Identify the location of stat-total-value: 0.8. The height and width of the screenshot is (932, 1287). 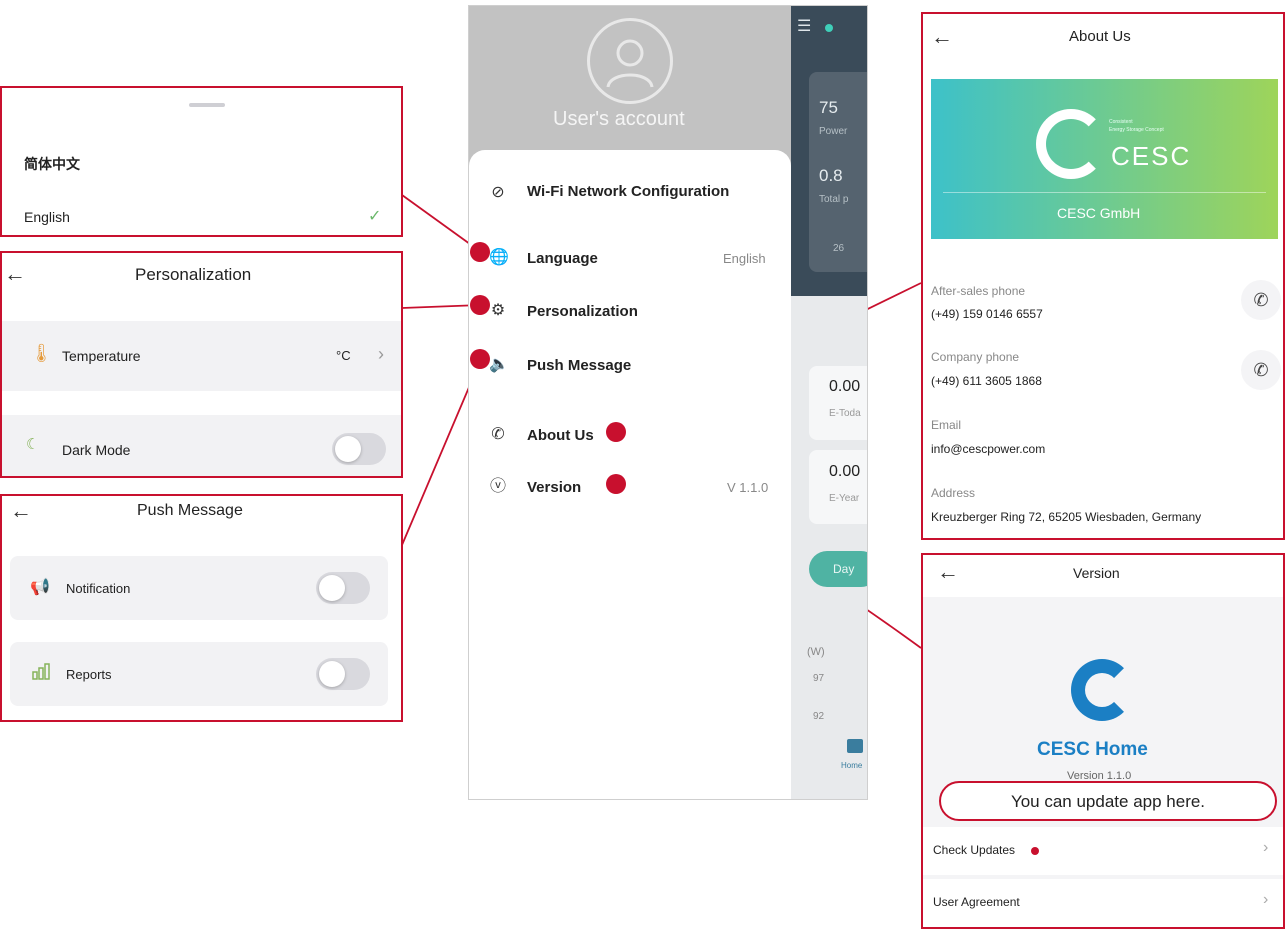
(831, 175).